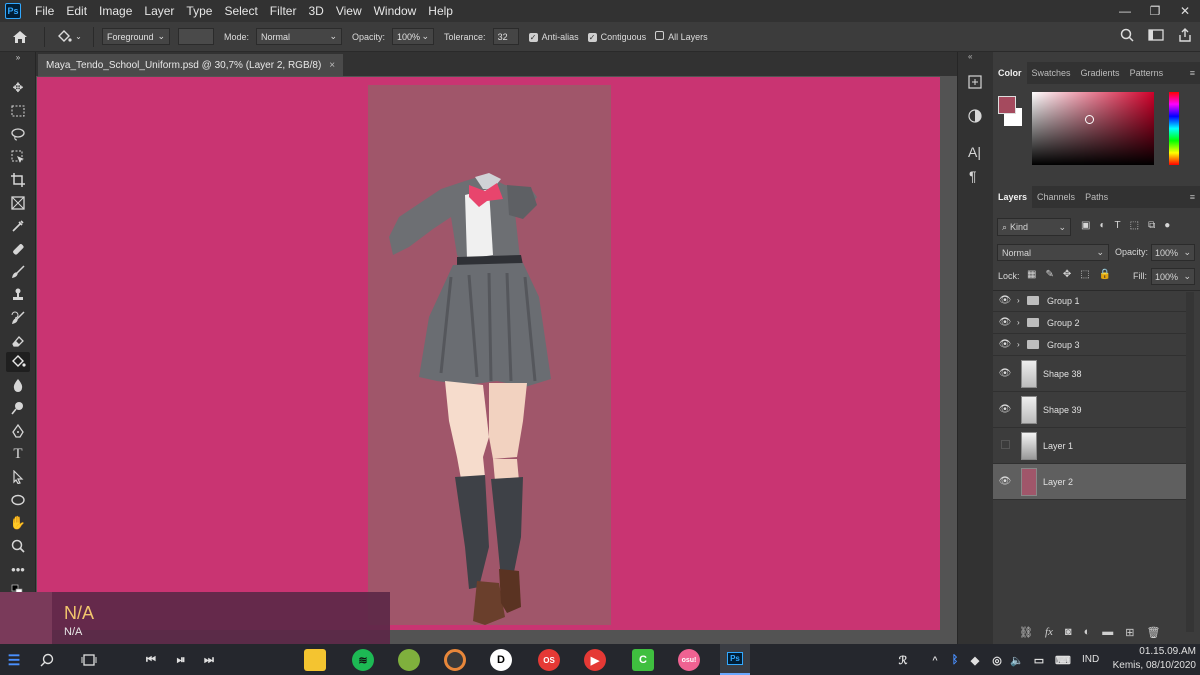 Image resolution: width=1200 pixels, height=675 pixels. What do you see at coordinates (1007, 105) in the screenshot?
I see `foreground-color-swatch` at bounding box center [1007, 105].